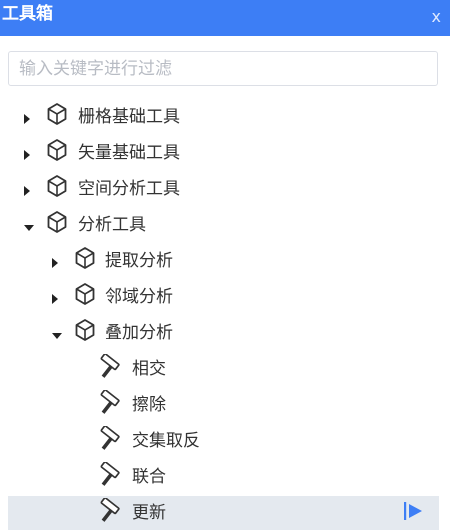 The height and width of the screenshot is (530, 450). What do you see at coordinates (223, 154) in the screenshot?
I see `tree-item: 矢量基础工具` at bounding box center [223, 154].